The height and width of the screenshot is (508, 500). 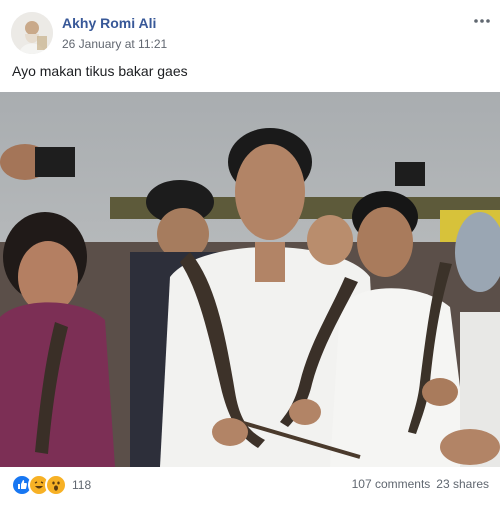 I want to click on engagement-stats: 107 comments 23 shares, so click(x=420, y=484).